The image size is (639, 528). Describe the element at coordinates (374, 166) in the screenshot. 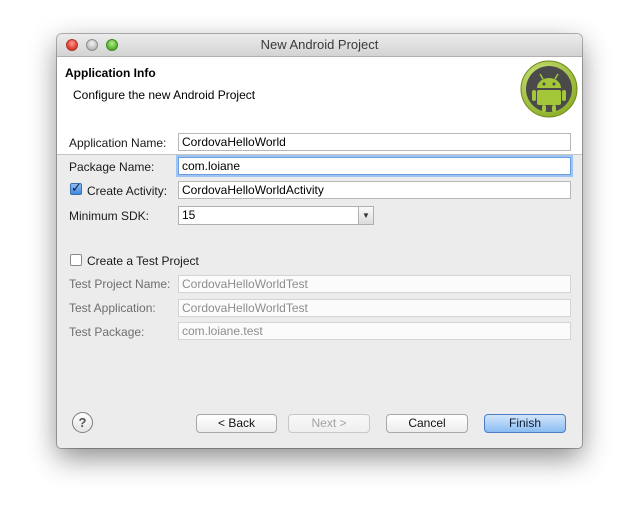

I see `package-name-field` at that location.